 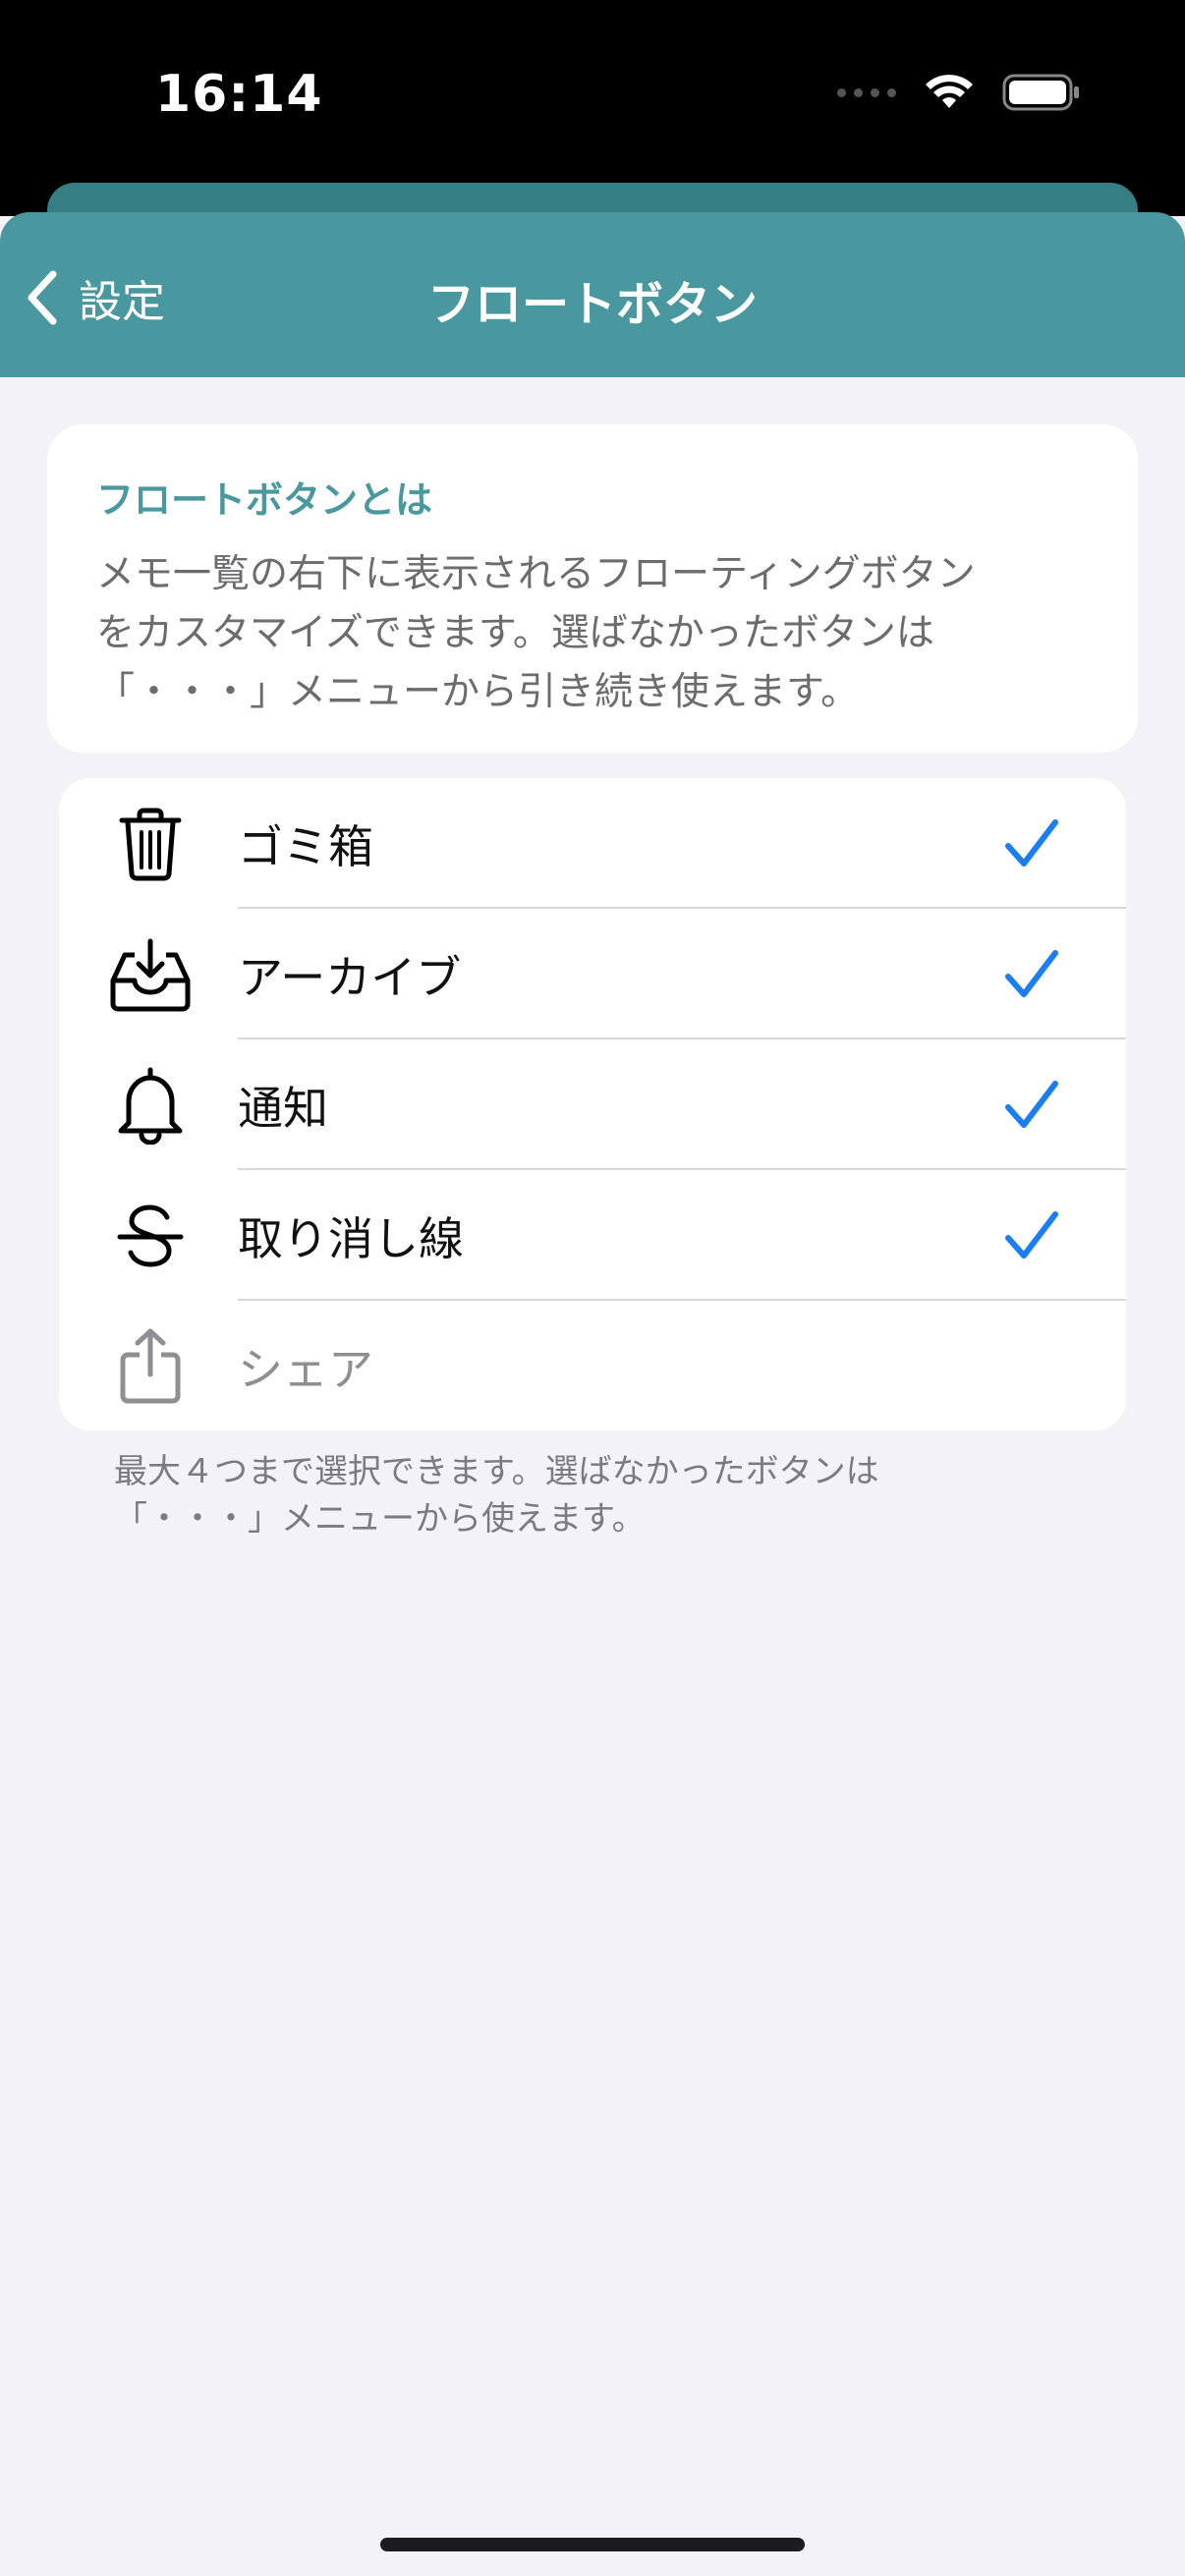 What do you see at coordinates (497, 1471) in the screenshot?
I see `footnote-line: 最大４つまで選択できます。選ばなかったボタンは` at bounding box center [497, 1471].